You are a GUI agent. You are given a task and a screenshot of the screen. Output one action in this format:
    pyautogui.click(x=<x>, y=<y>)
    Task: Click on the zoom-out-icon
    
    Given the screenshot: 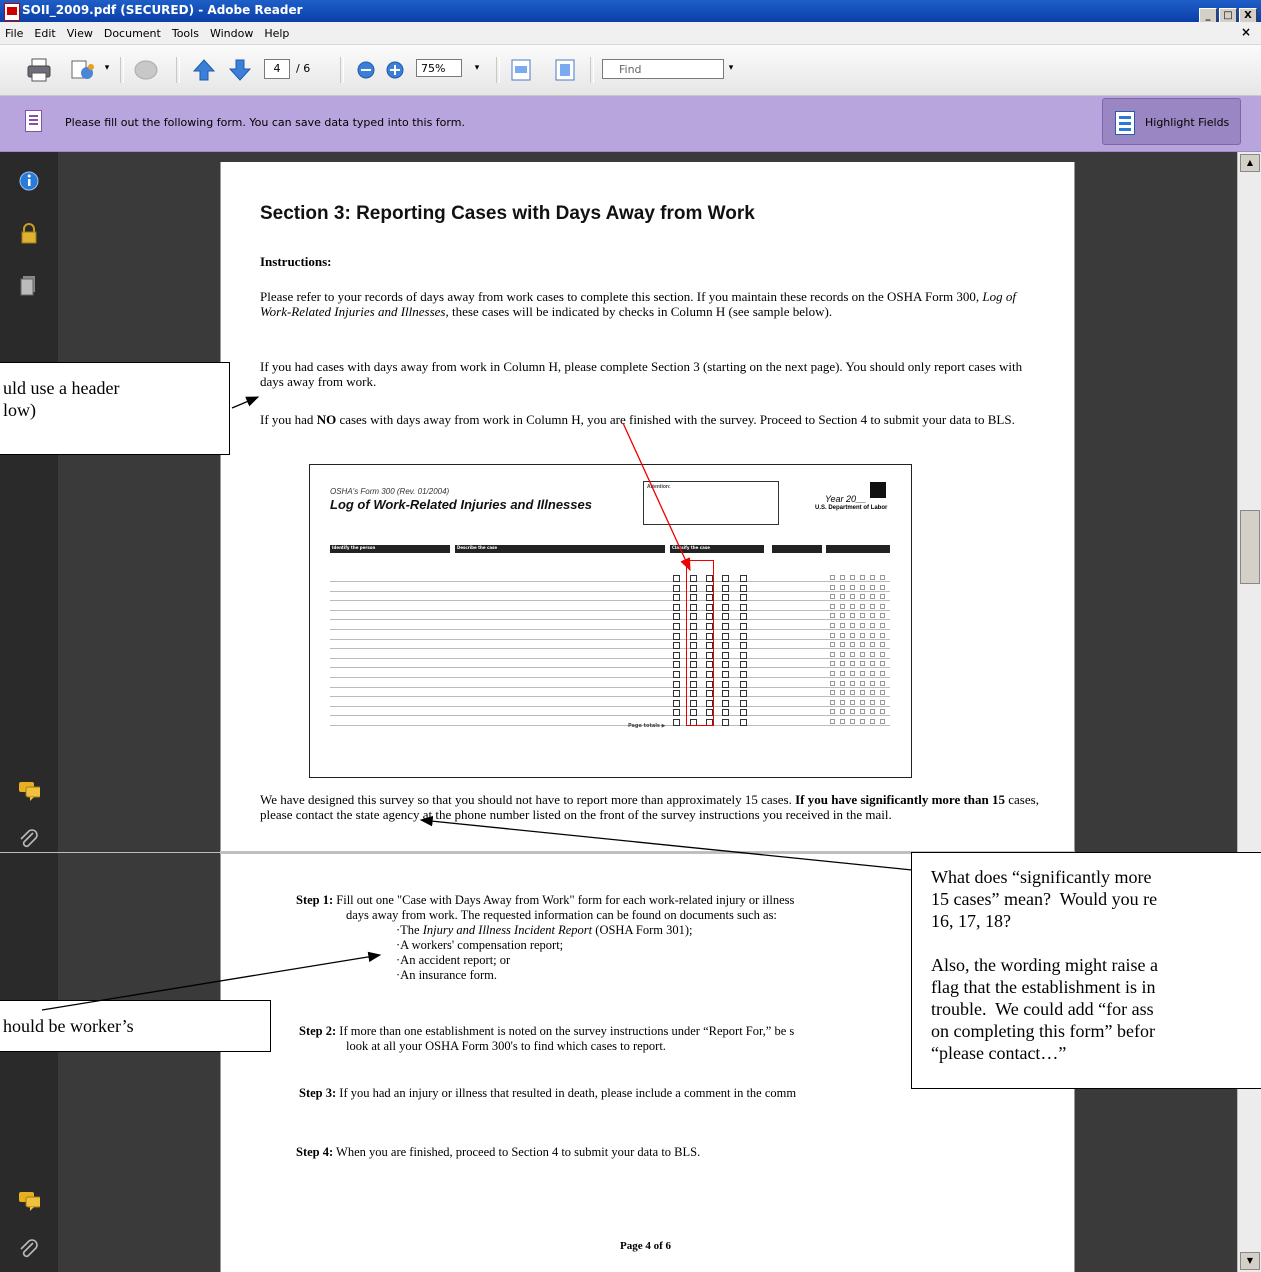 What is the action you would take?
    pyautogui.click(x=366, y=70)
    